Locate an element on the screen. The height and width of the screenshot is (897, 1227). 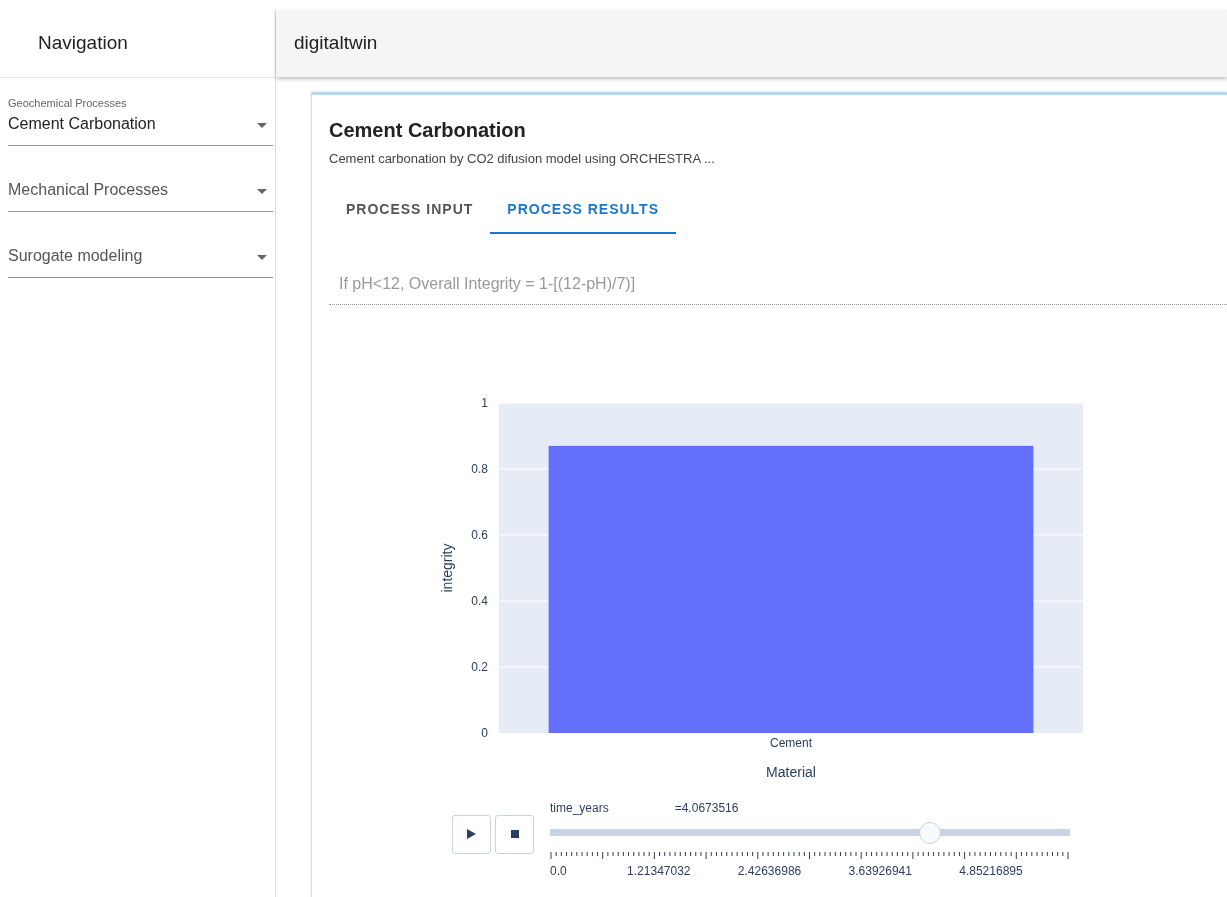
dropdown-label: Geochemical Processes is located at coordinates (68, 103).